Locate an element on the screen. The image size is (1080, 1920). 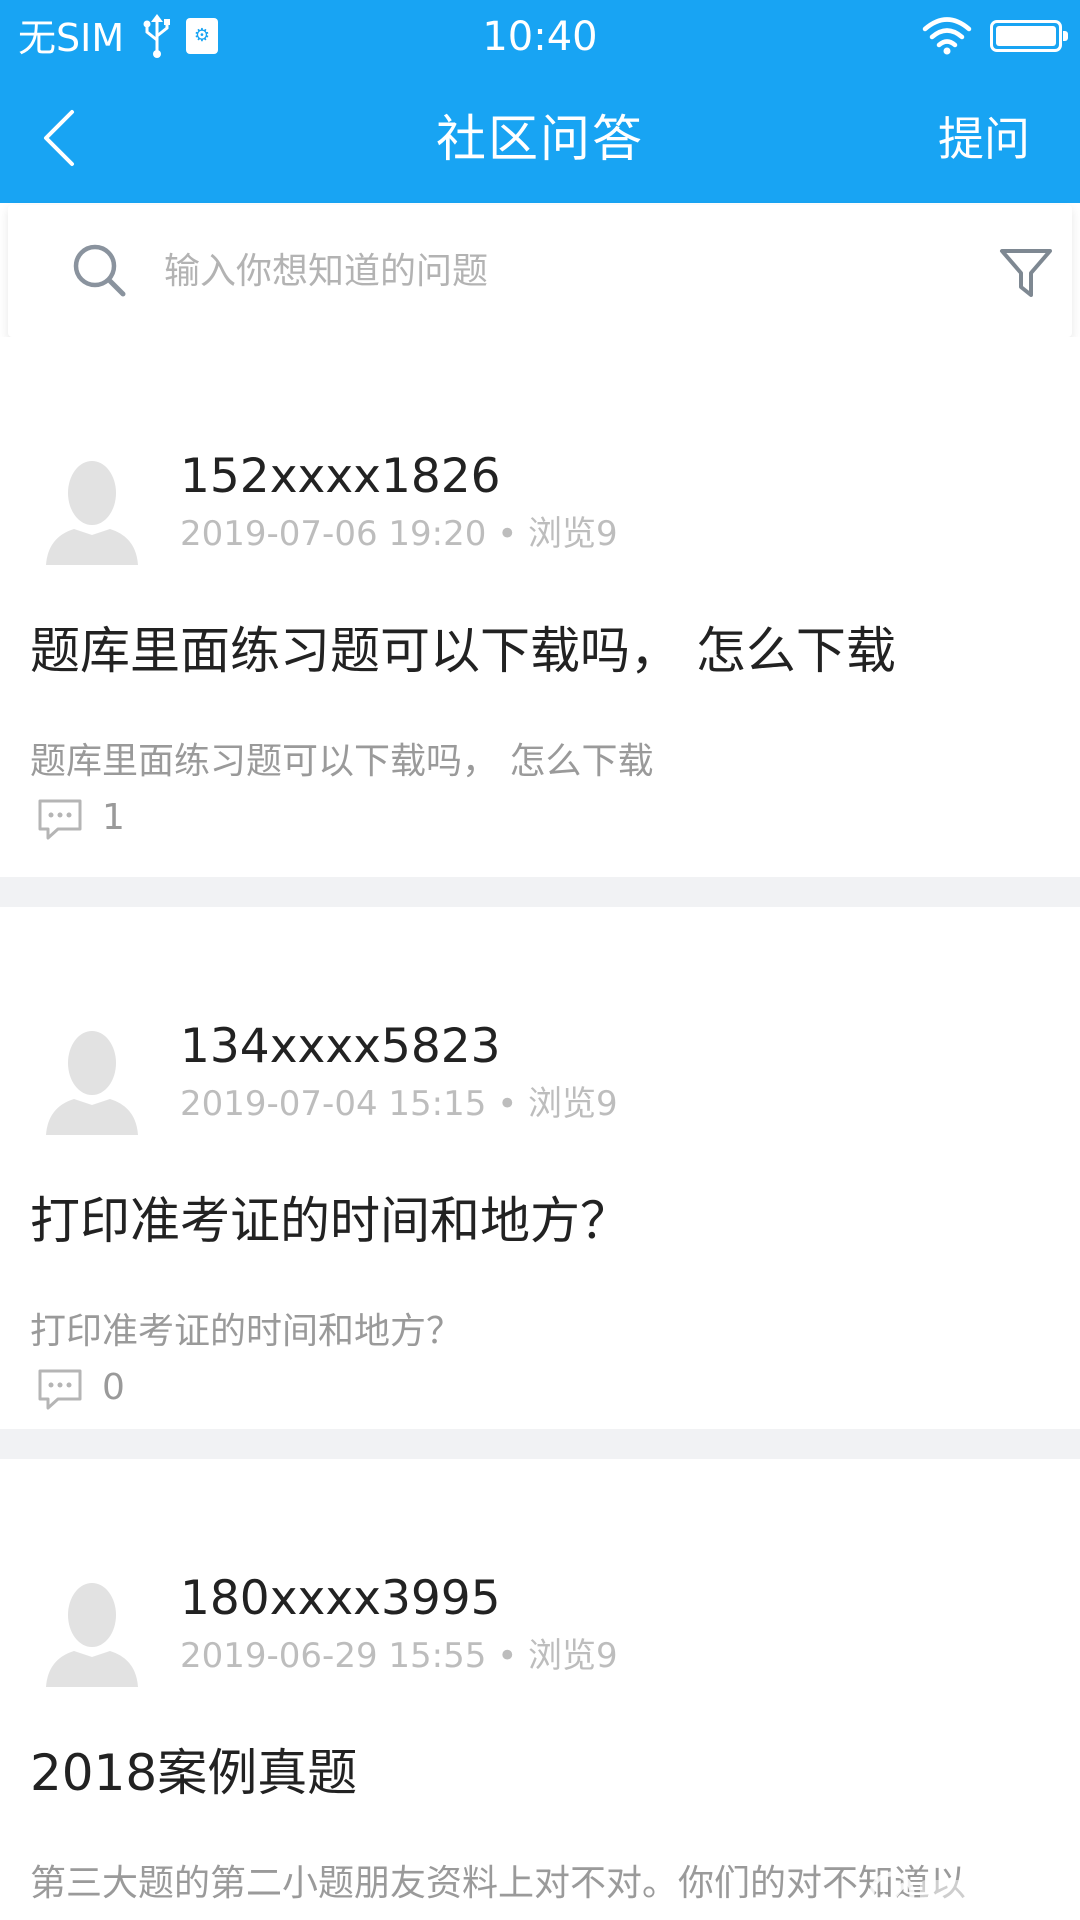
question-description: 题库里面练习题可以下载吗， 怎么下载 is located at coordinates (342, 761).